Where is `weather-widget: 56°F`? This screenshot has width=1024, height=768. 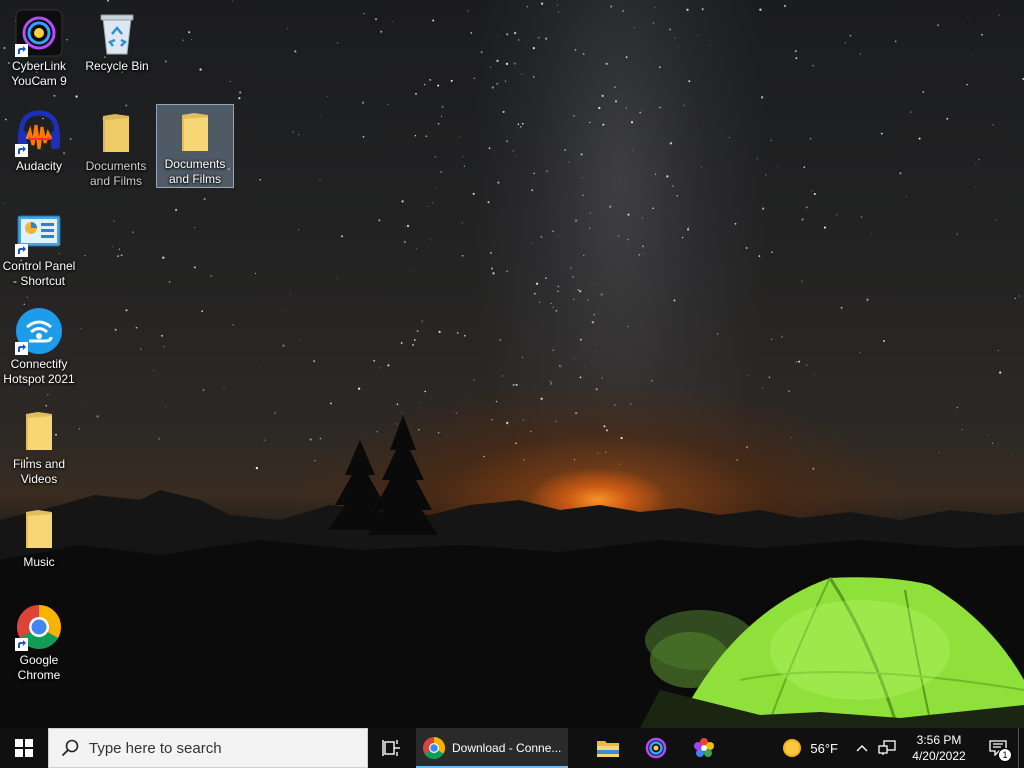 weather-widget: 56°F is located at coordinates (811, 748).